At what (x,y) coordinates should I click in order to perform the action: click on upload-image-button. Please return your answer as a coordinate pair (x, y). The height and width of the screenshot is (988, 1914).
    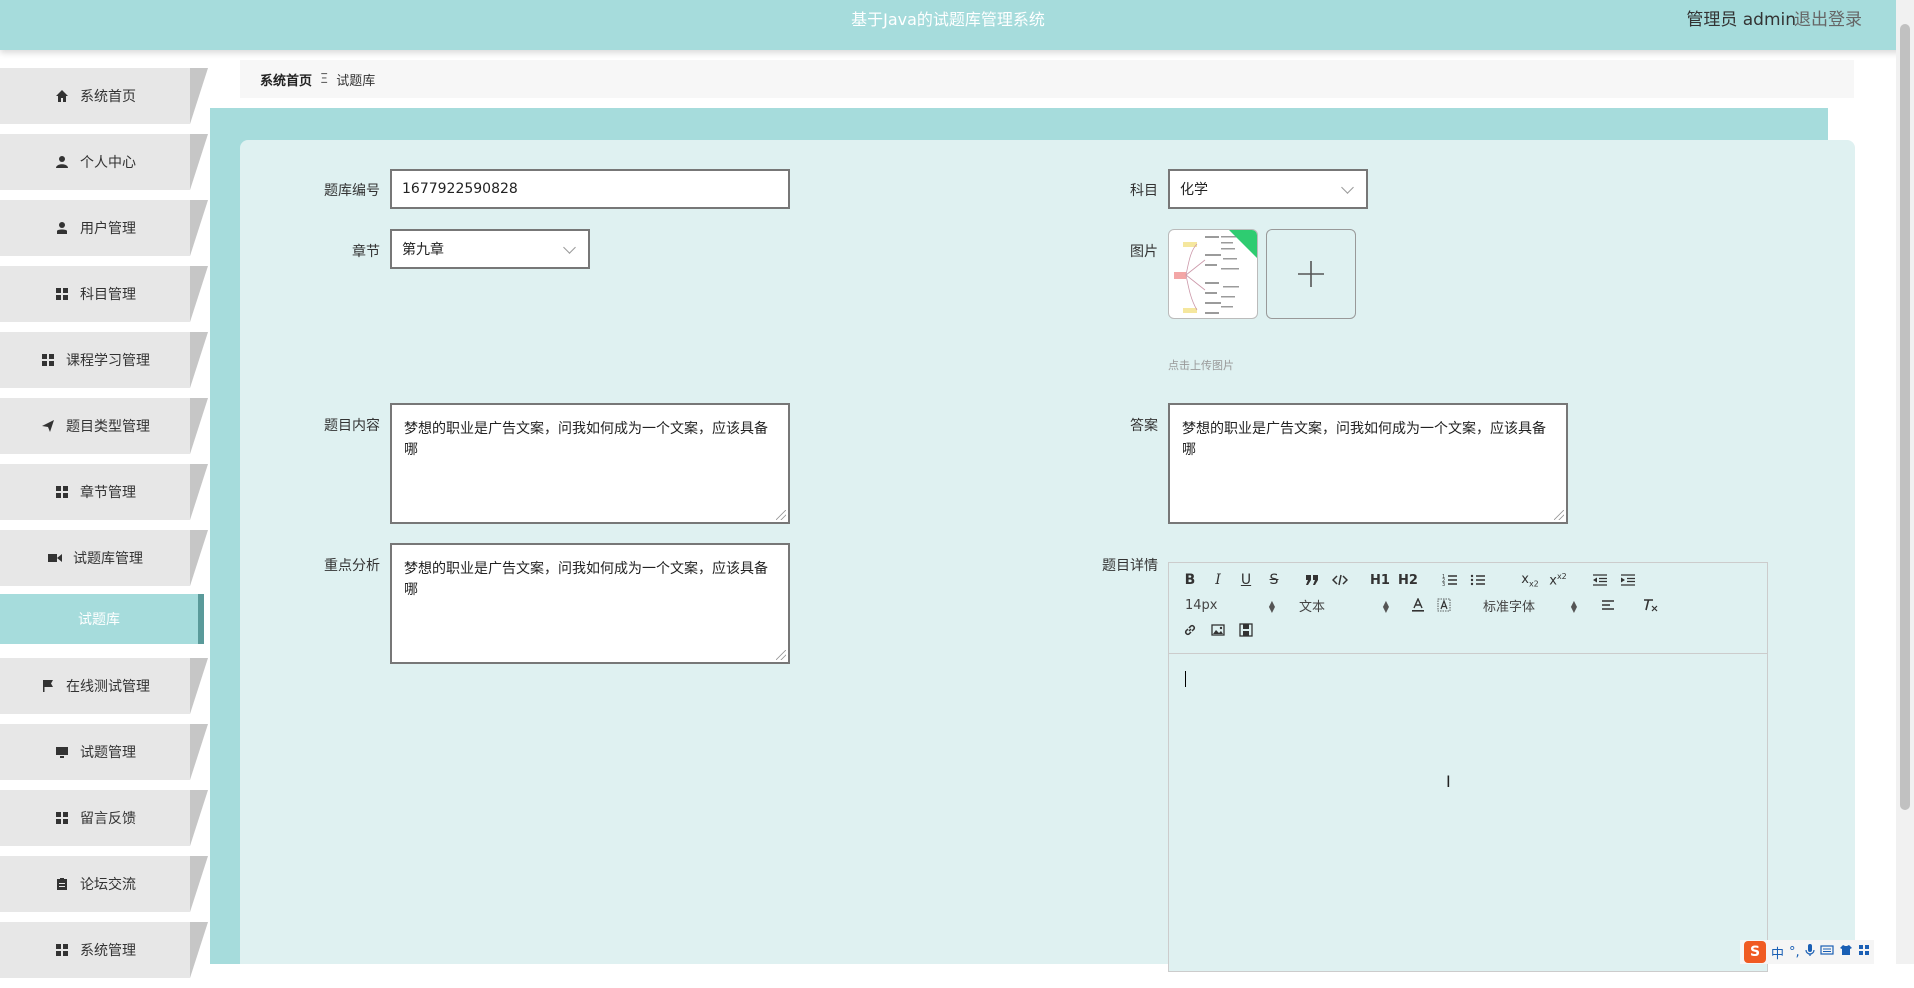
    Looking at the image, I should click on (1311, 274).